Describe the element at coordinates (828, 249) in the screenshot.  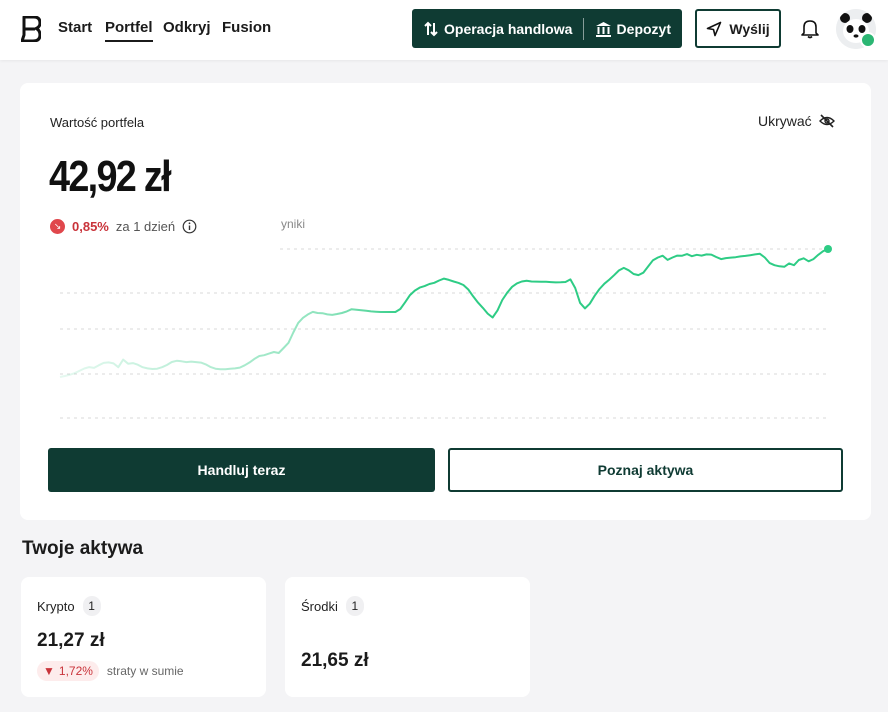
I see `chart-end-point` at that location.